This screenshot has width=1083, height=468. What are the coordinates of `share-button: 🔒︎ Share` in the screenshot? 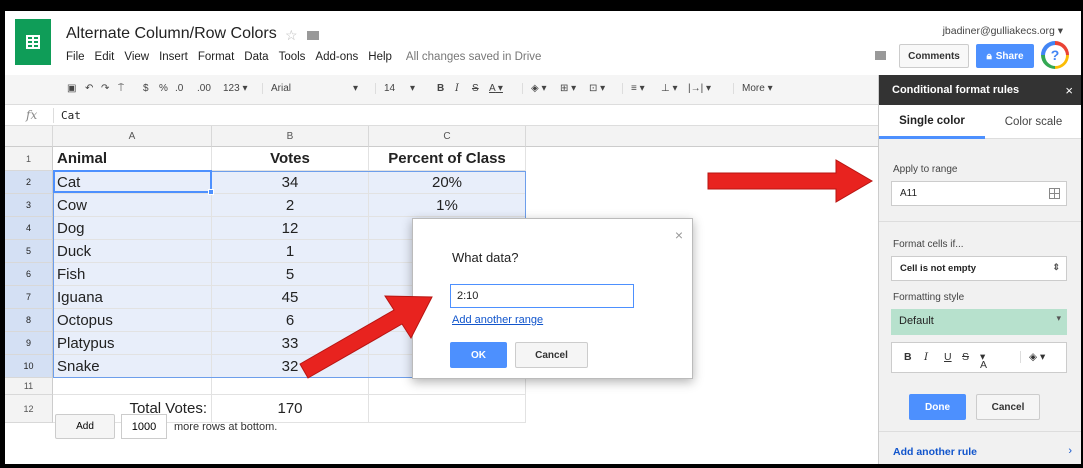 It's located at (1005, 56).